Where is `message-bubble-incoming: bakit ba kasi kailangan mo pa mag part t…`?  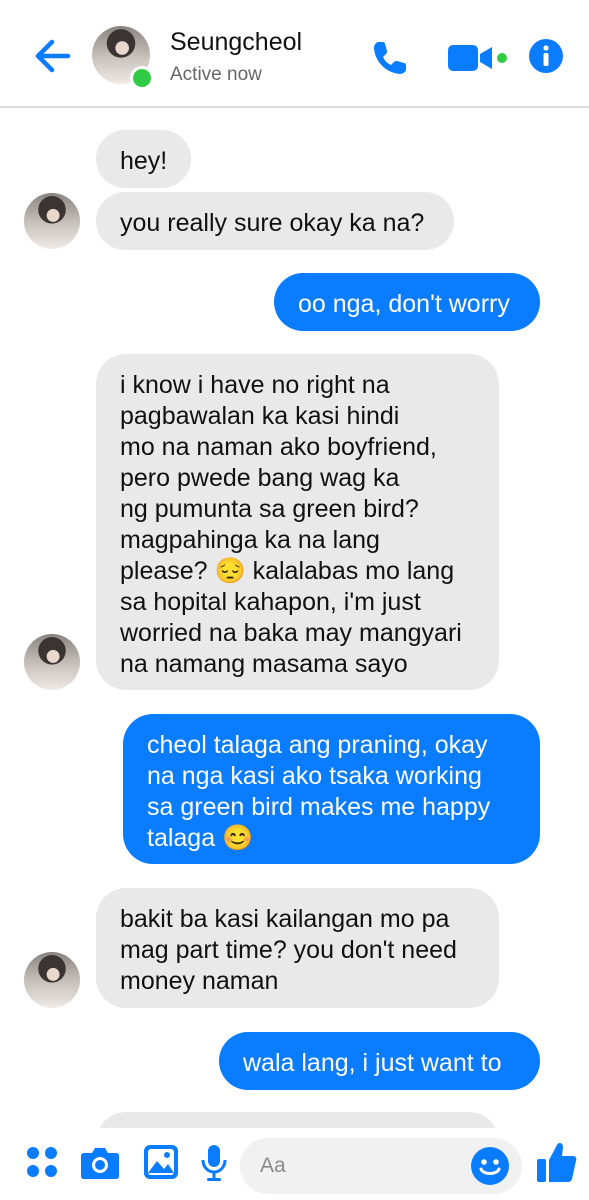
message-bubble-incoming: bakit ba kasi kailangan mo pa mag part t… is located at coordinates (297, 948).